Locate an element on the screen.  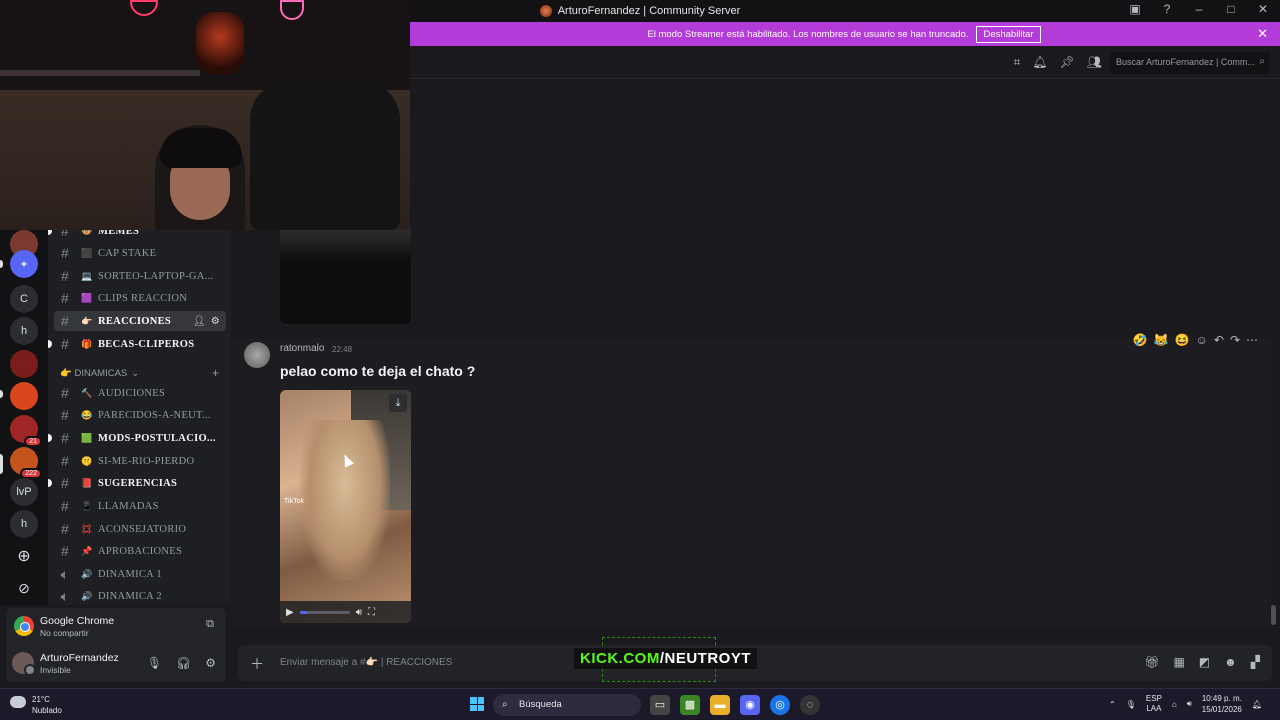
pin-icon: 📌︎ is located at coordinates (1067, 62).